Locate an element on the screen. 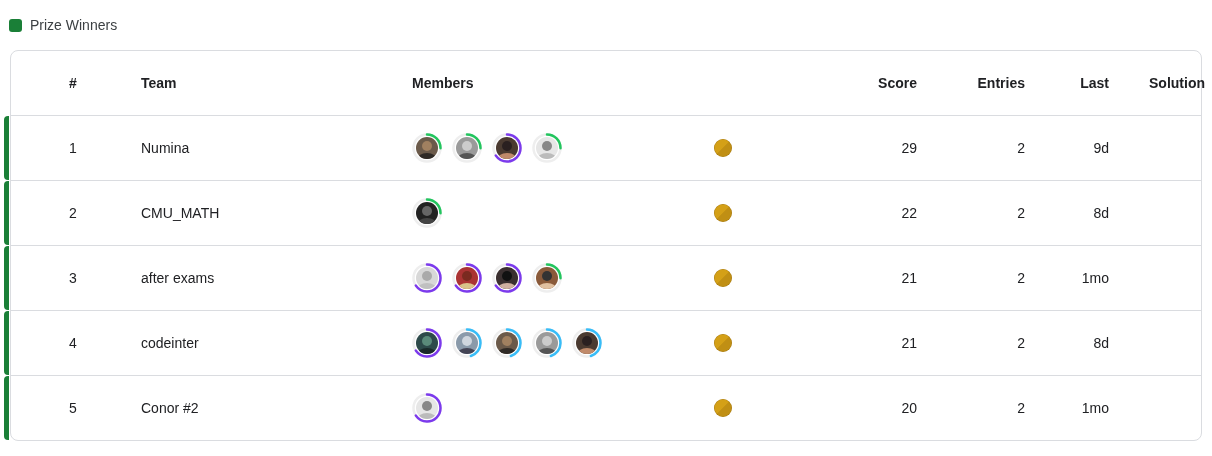 The image size is (1212, 456). last-submission-cell: 9d is located at coordinates (1101, 148).